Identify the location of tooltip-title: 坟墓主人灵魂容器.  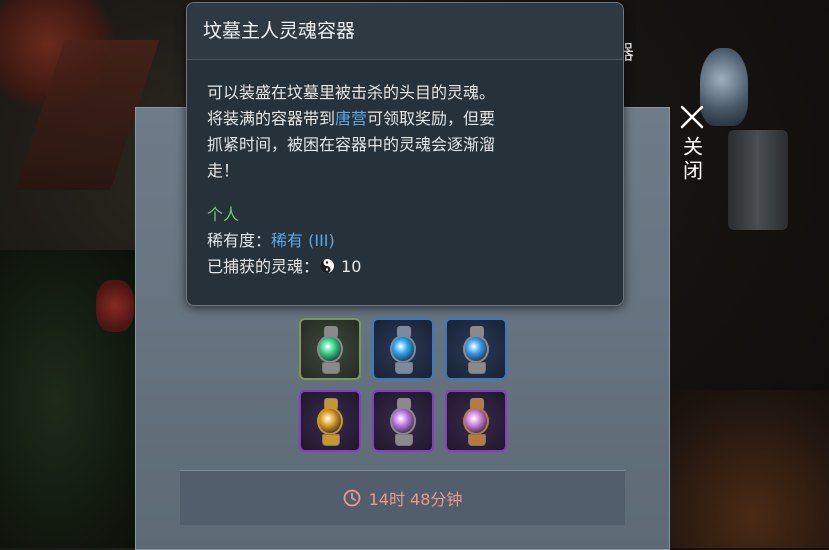
(405, 31).